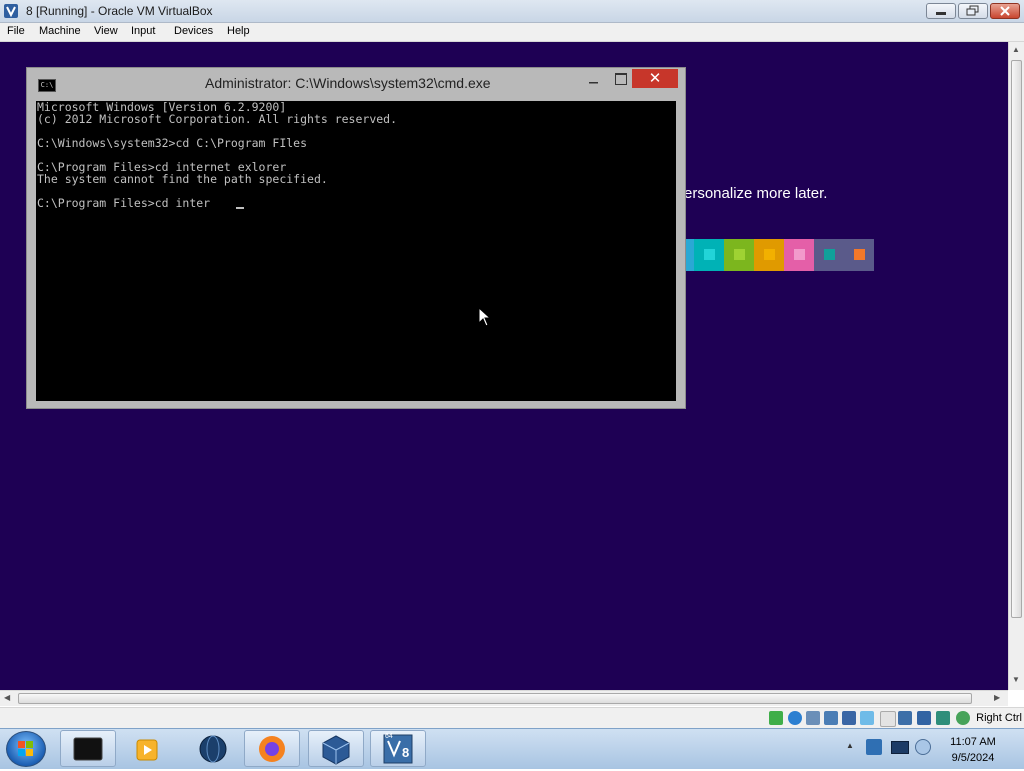 The image size is (1024, 771). I want to click on vertical-scrollbar: ▲ ▼, so click(1016, 366).